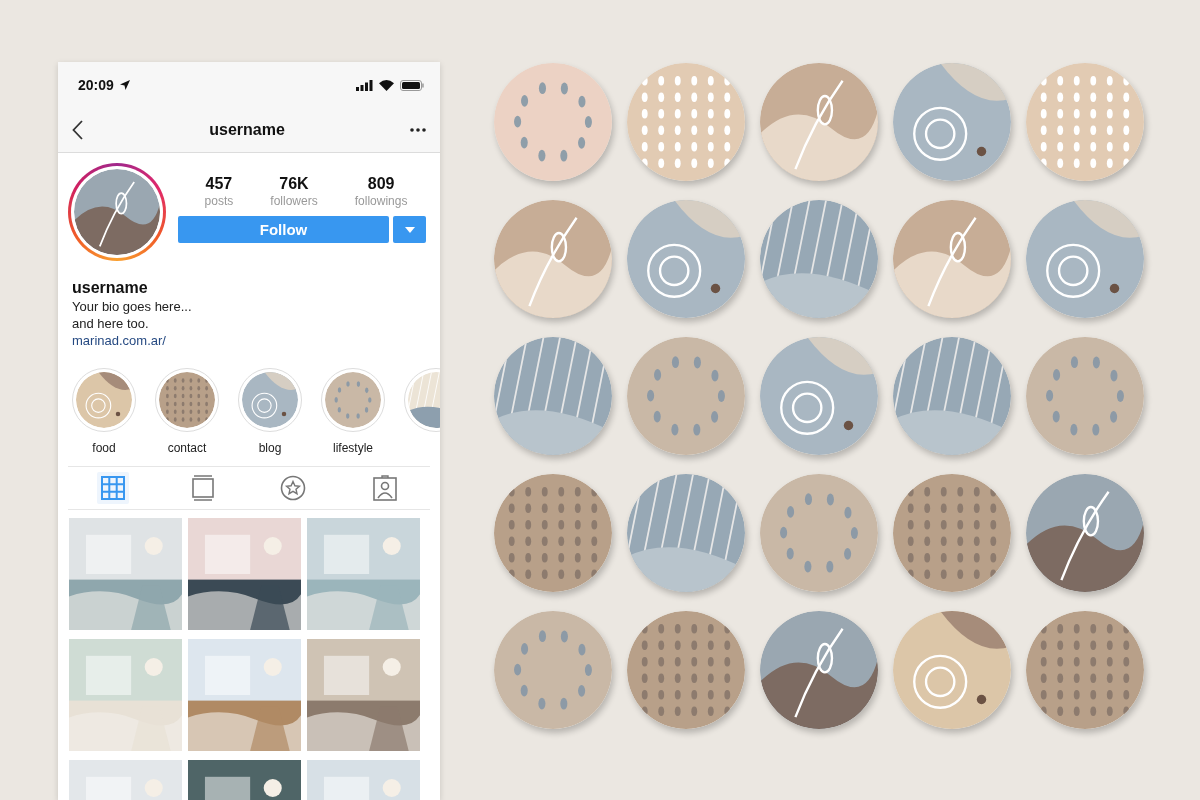 Image resolution: width=1200 pixels, height=800 pixels. What do you see at coordinates (124, 85) in the screenshot?
I see `location-arrow-icon` at bounding box center [124, 85].